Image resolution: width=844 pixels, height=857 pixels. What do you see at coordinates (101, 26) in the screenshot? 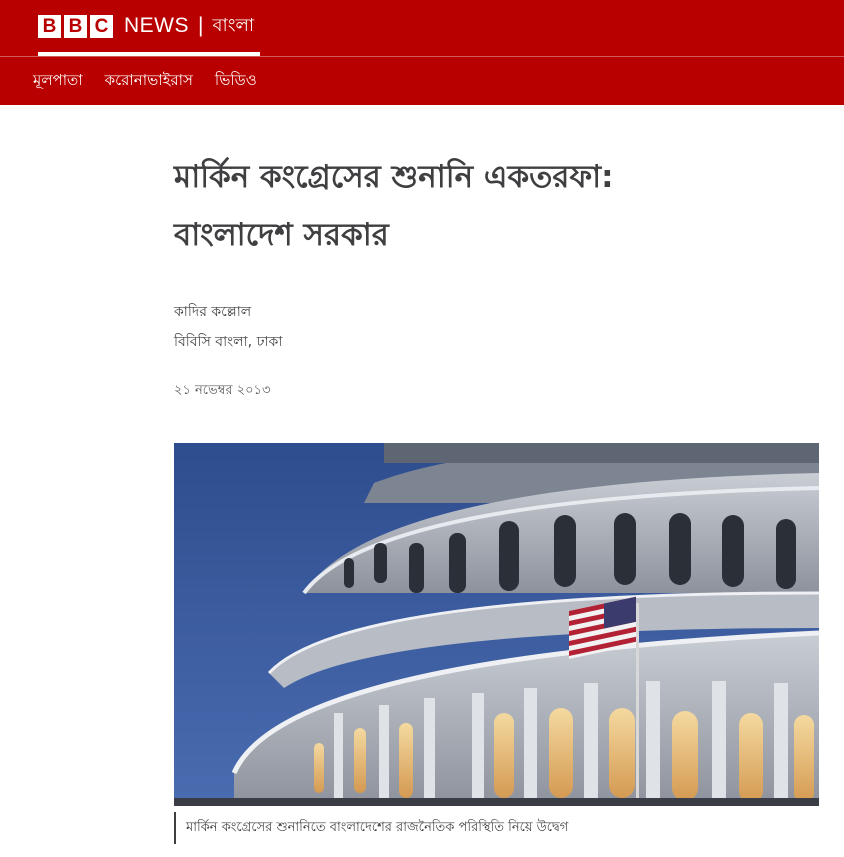
I see `bbc-logo-letter-c: C` at bounding box center [101, 26].